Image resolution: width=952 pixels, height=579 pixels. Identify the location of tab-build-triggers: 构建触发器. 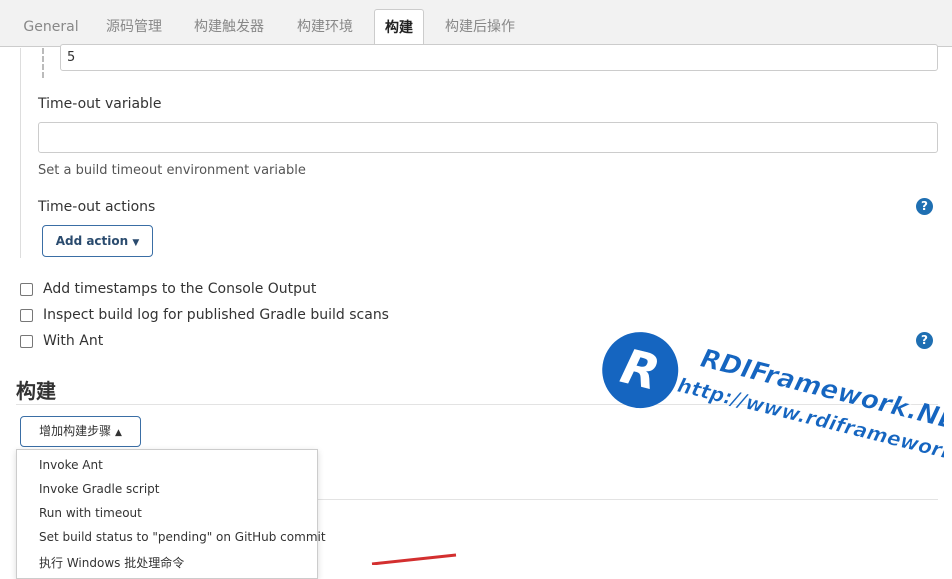
(229, 27).